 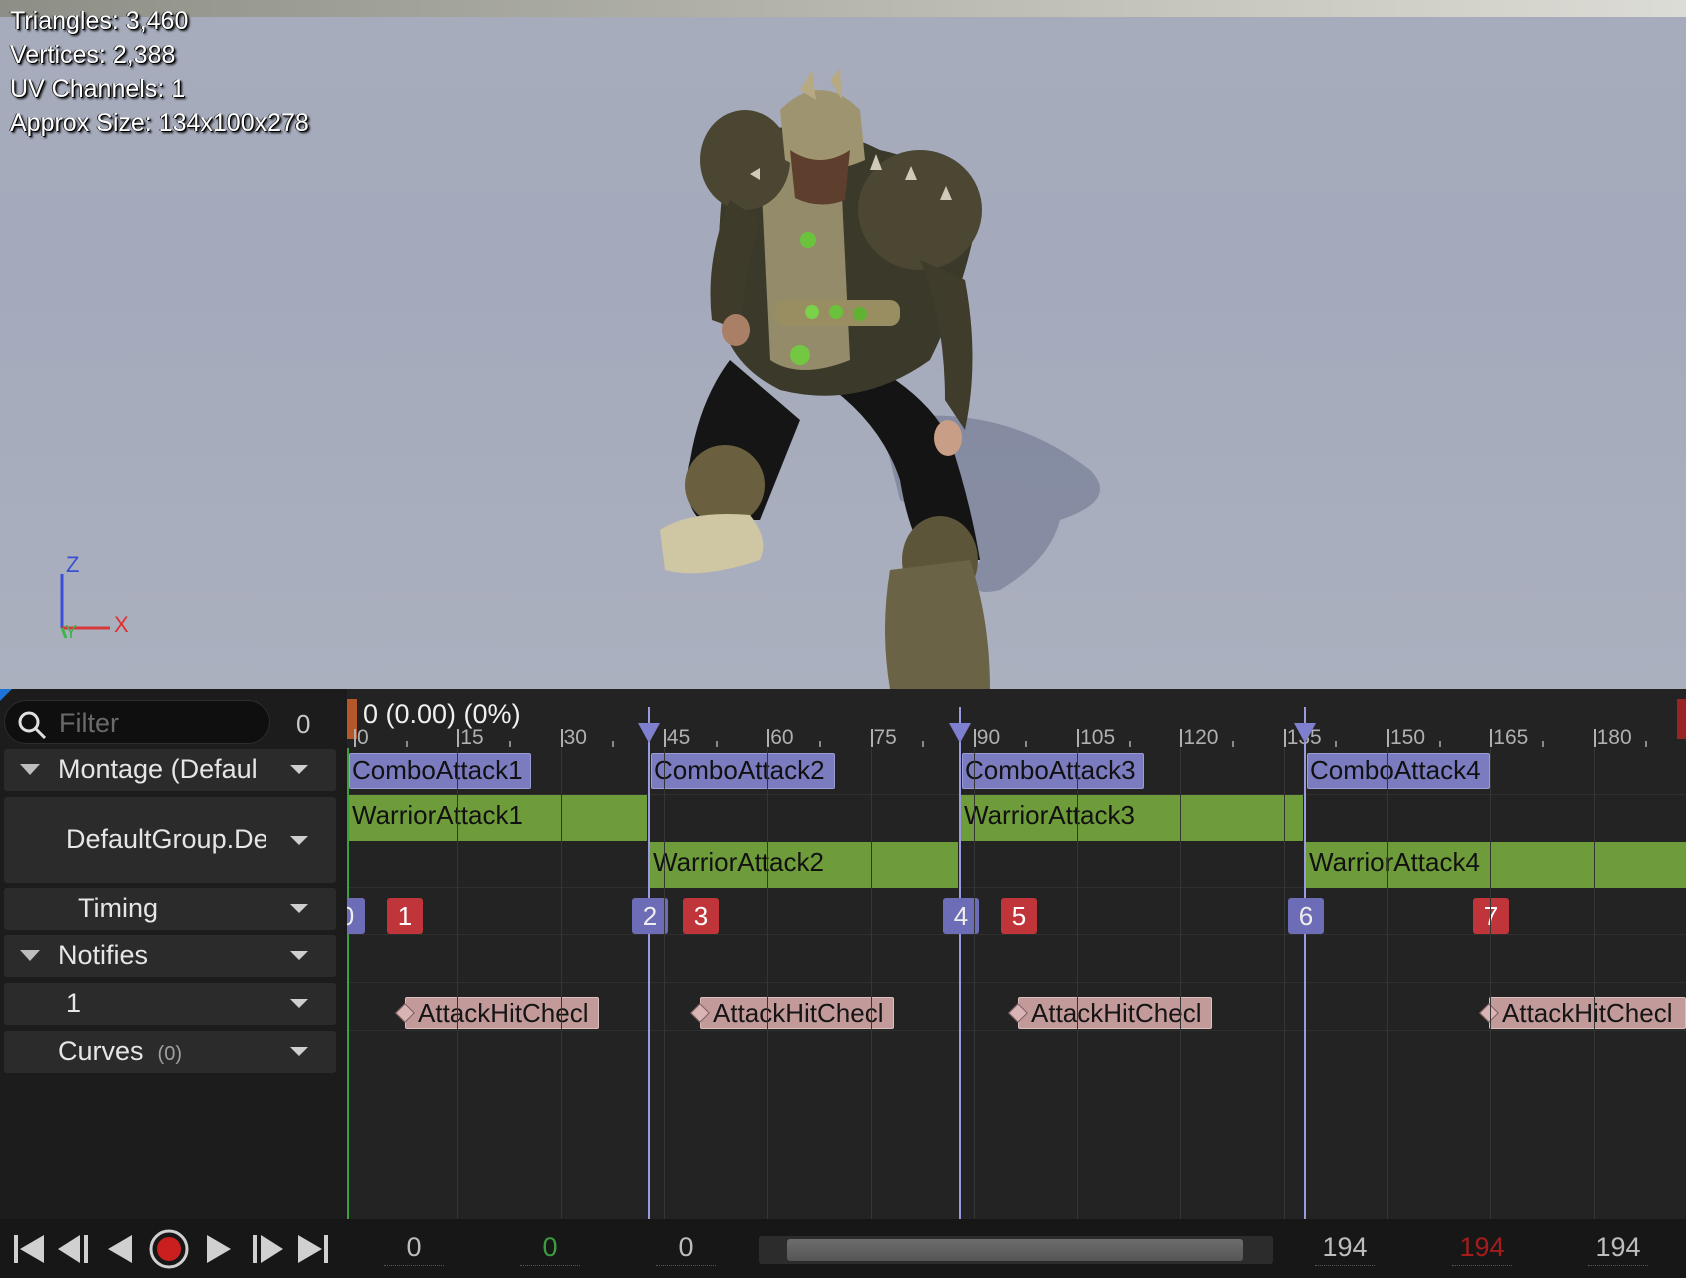 I want to click on slot-segment-warrior-attack-1: WarriorAttack1, so click(x=498, y=818).